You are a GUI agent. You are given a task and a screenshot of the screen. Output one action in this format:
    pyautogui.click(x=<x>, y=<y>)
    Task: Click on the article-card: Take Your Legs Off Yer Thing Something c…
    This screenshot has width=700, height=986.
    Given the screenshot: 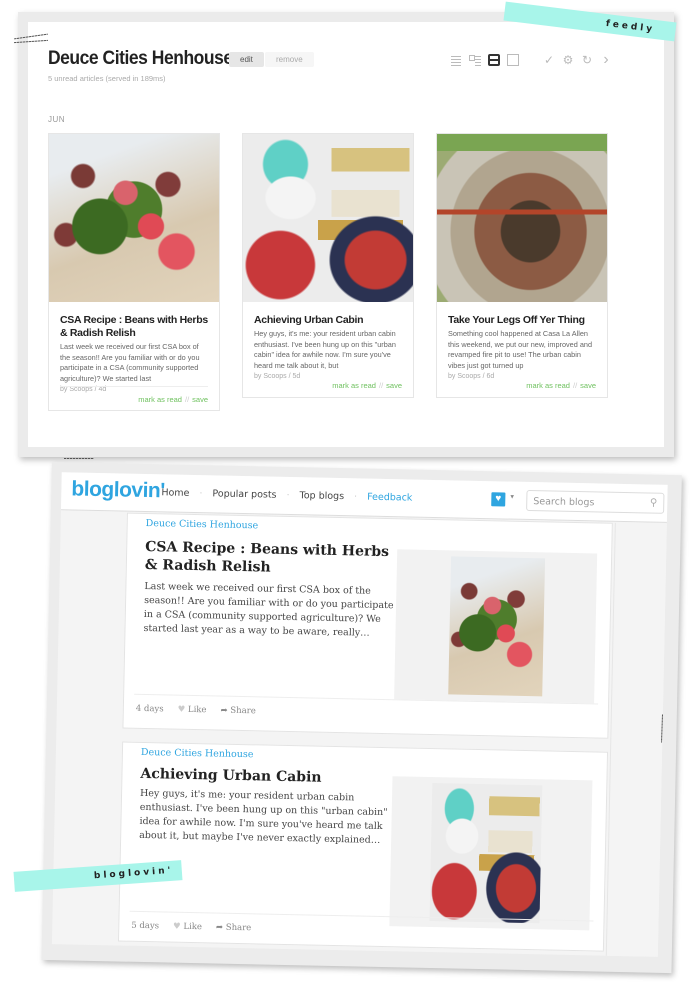 What is the action you would take?
    pyautogui.click(x=522, y=265)
    